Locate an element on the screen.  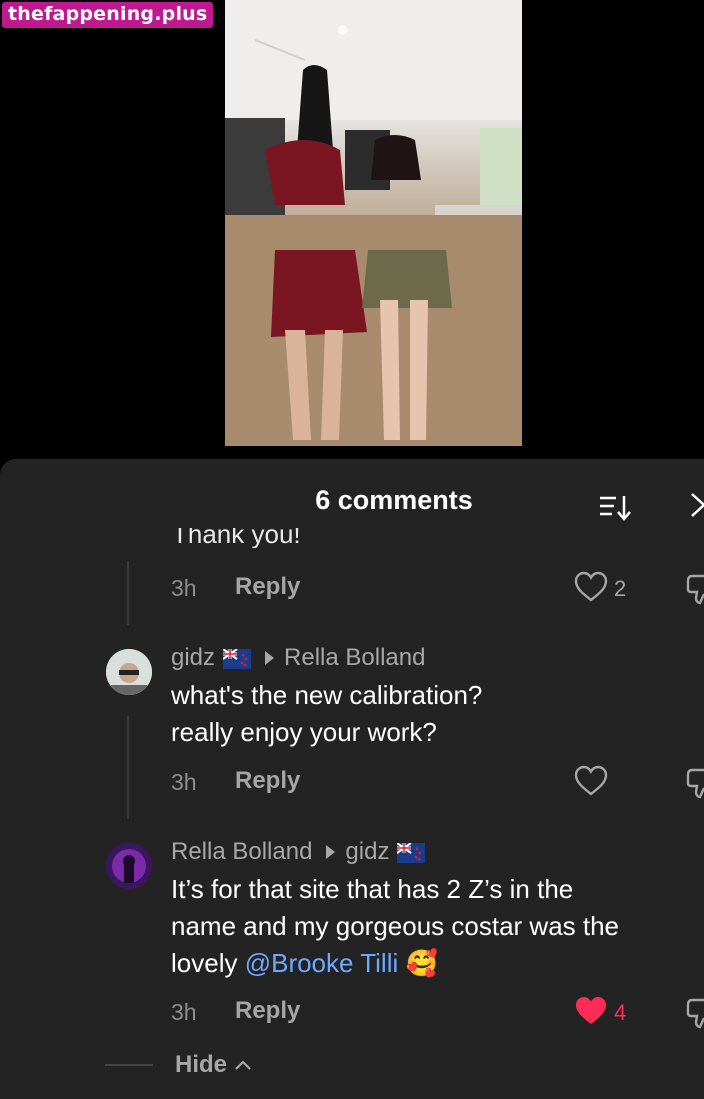
comment-author-line: gidz Rella Bolland is located at coordinates (298, 658).